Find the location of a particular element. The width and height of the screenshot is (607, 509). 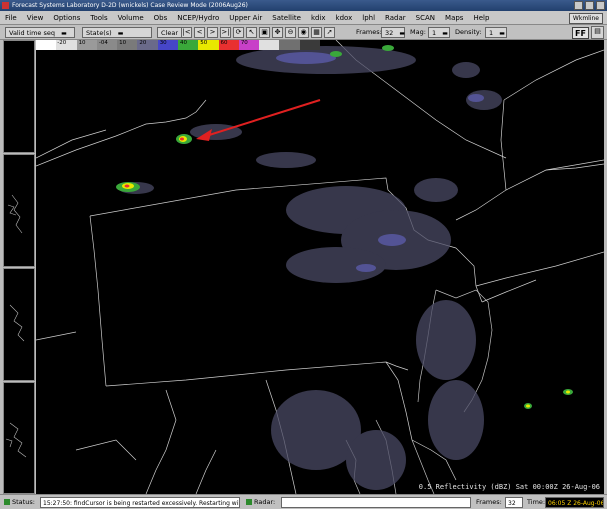

menu-upper-air: Upper Air is located at coordinates (245, 18).